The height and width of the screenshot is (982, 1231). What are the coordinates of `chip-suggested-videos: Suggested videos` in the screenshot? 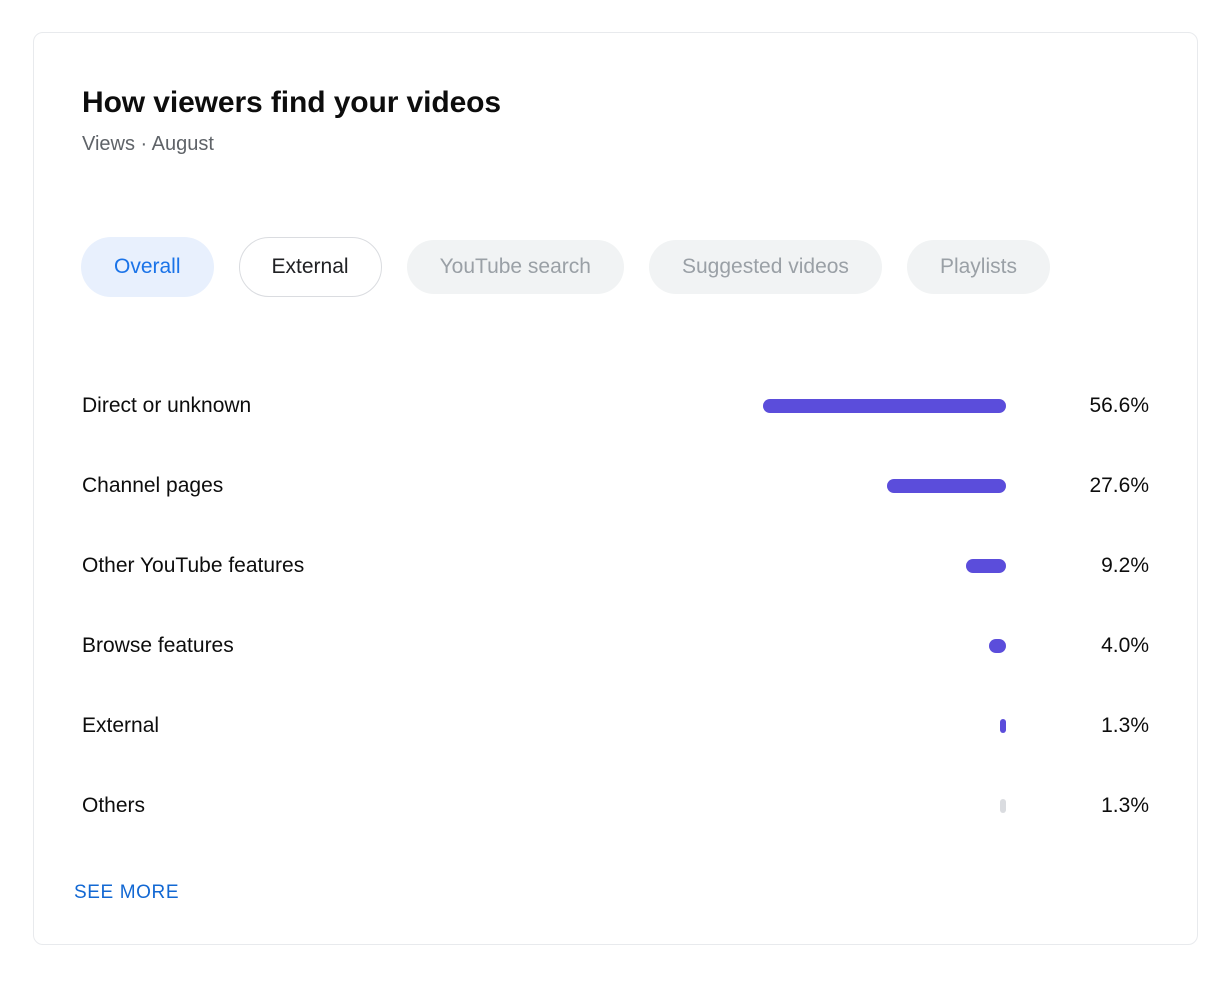 It's located at (765, 267).